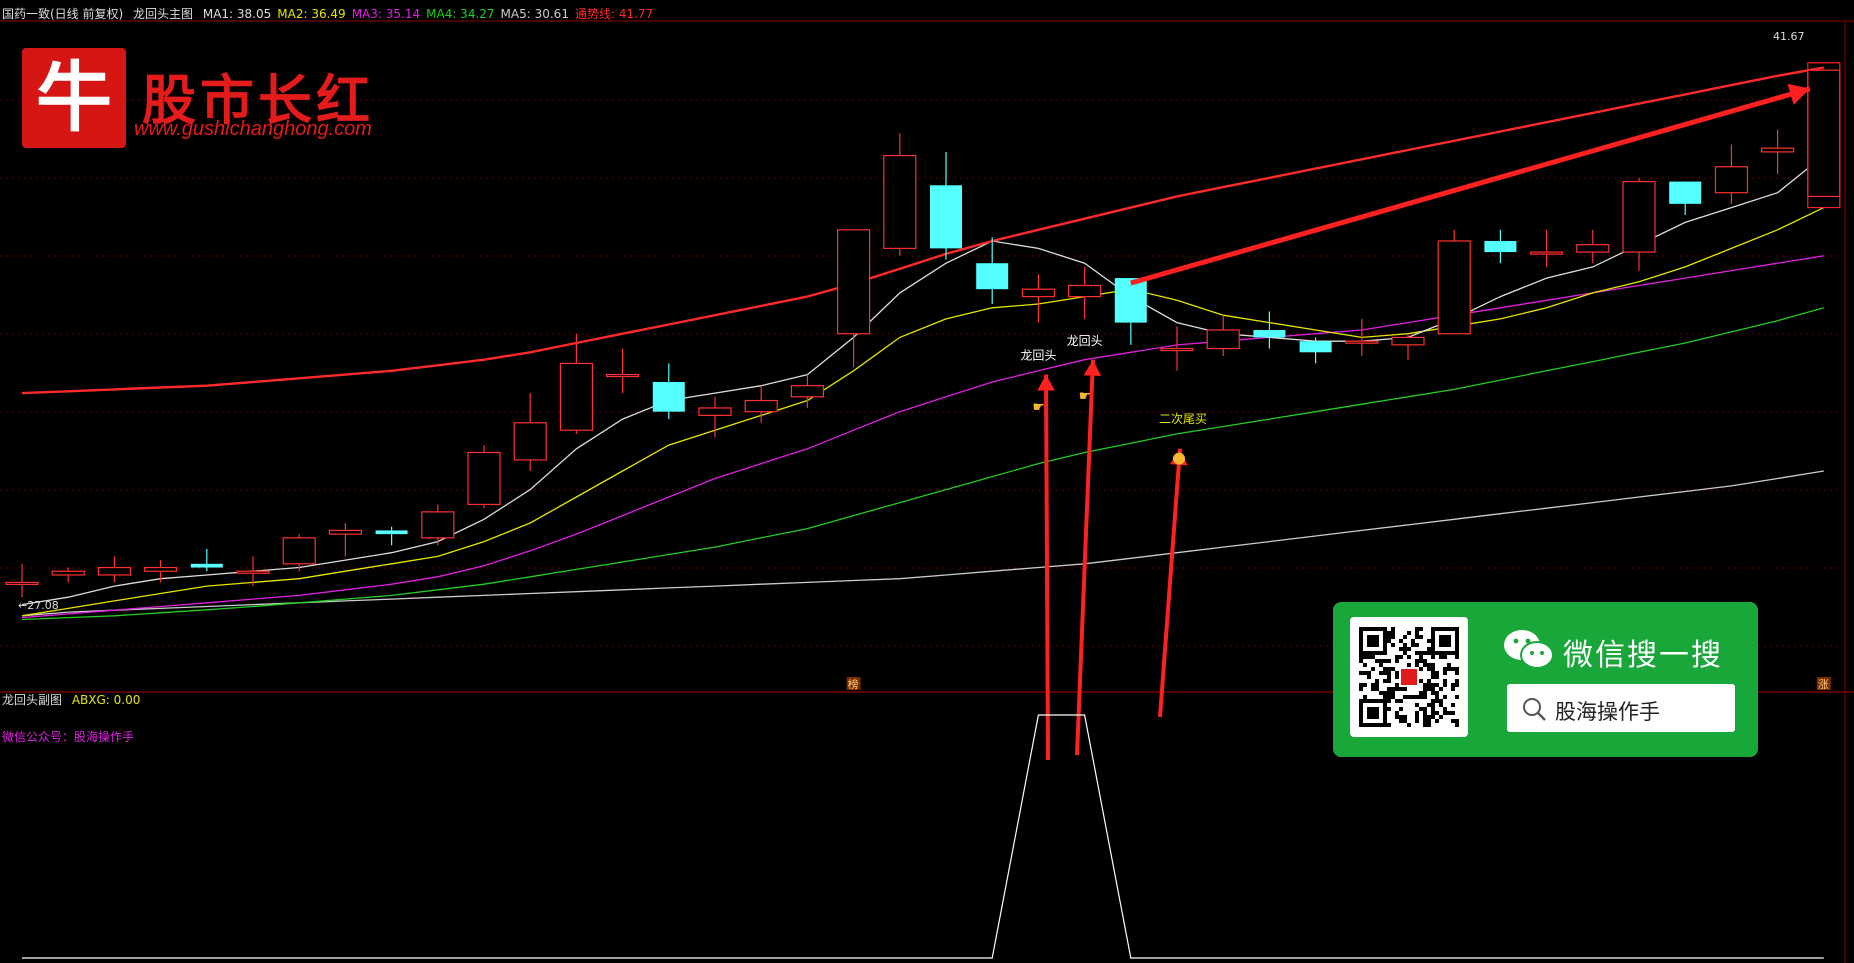 The height and width of the screenshot is (963, 1854). Describe the element at coordinates (1038, 356) in the screenshot. I see `signal-label: 龙回头` at that location.